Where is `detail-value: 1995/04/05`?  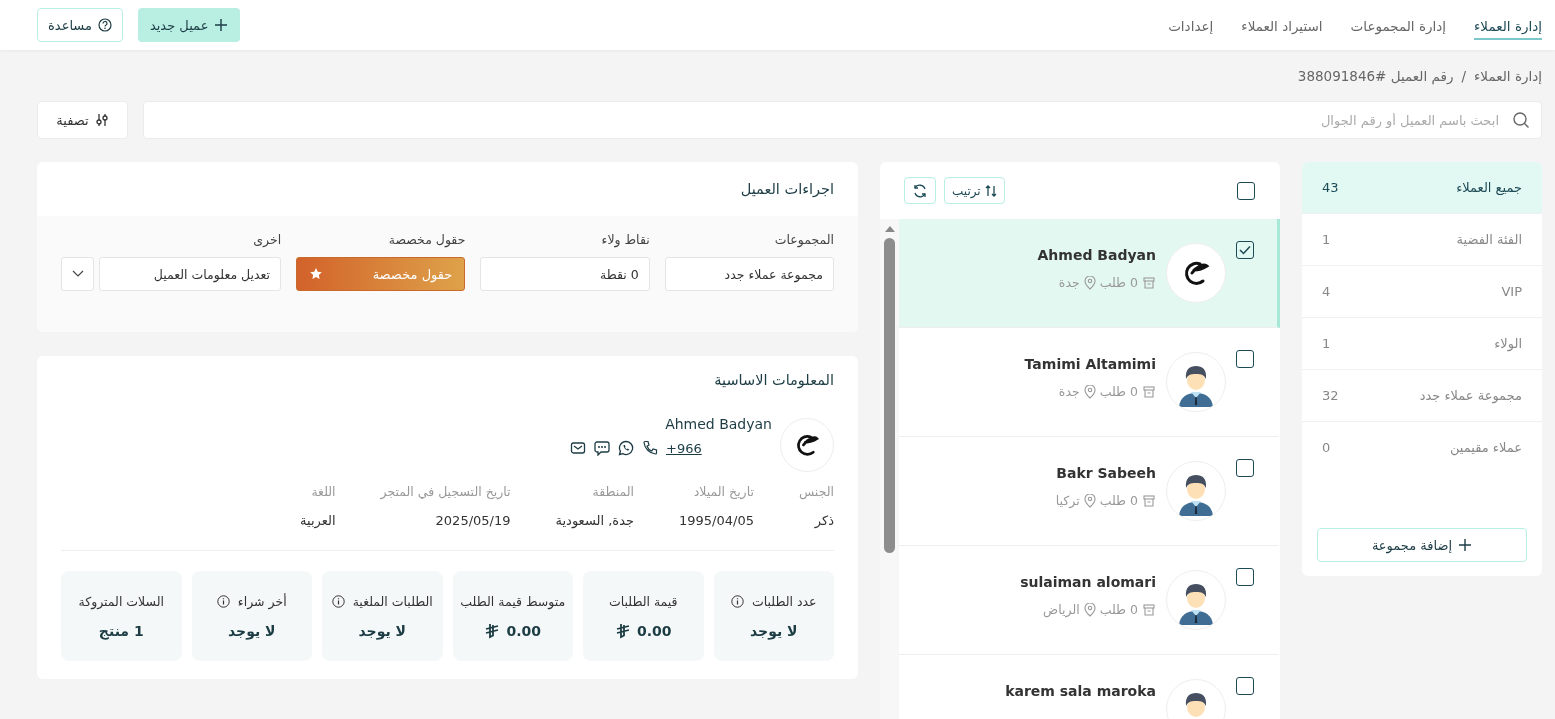
detail-value: 1995/04/05 is located at coordinates (716, 520).